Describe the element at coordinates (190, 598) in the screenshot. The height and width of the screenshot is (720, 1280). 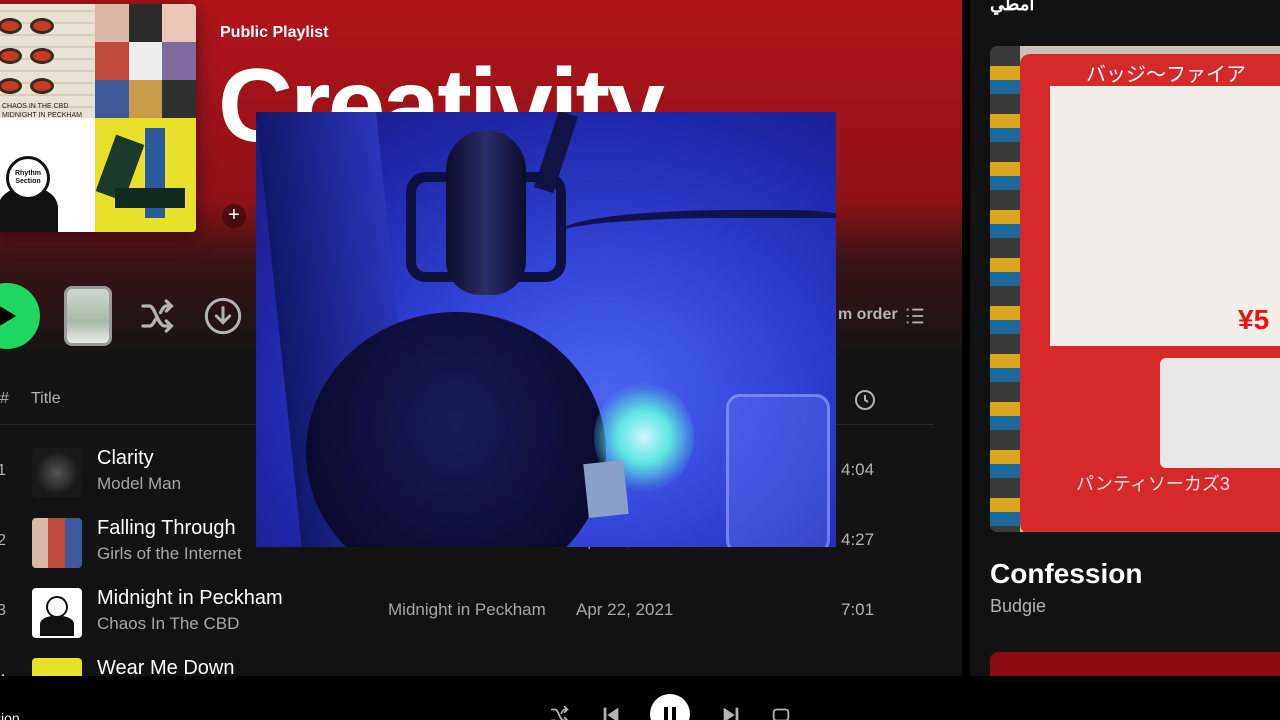
I see `track-title: Midnight in Peckham` at that location.